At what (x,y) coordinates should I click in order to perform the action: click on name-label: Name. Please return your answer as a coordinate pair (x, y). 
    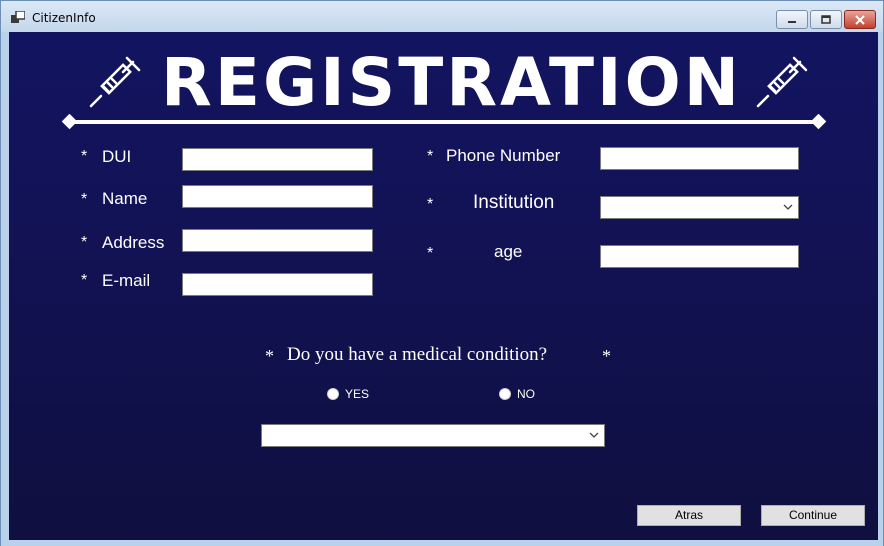
    Looking at the image, I should click on (125, 198).